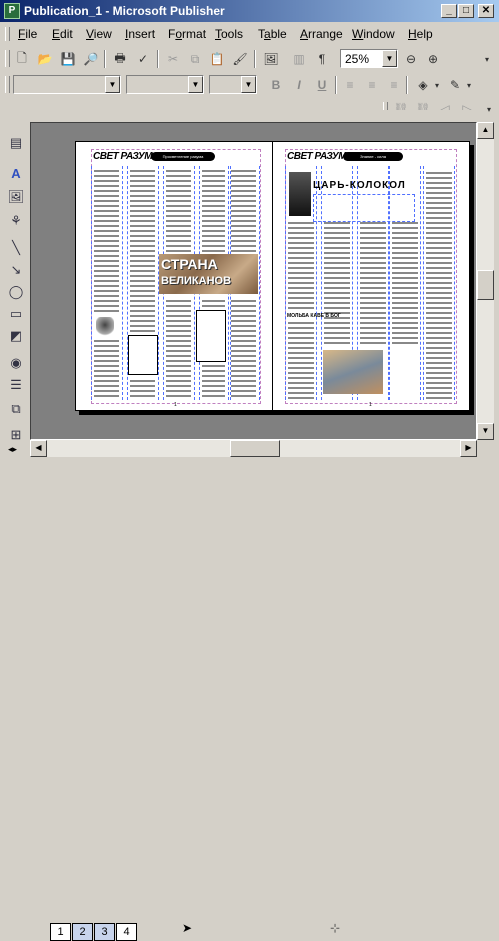 The height and width of the screenshot is (941, 499). What do you see at coordinates (62, 34) in the screenshot?
I see `menu-edit: Edit` at bounding box center [62, 34].